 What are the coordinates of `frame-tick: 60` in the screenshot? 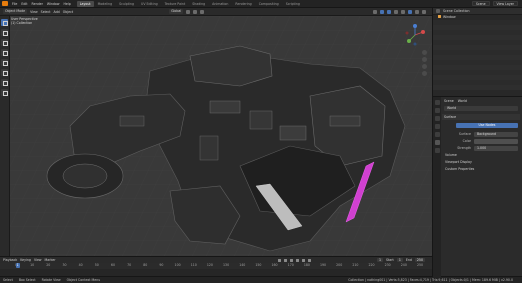 It's located at (112, 265).